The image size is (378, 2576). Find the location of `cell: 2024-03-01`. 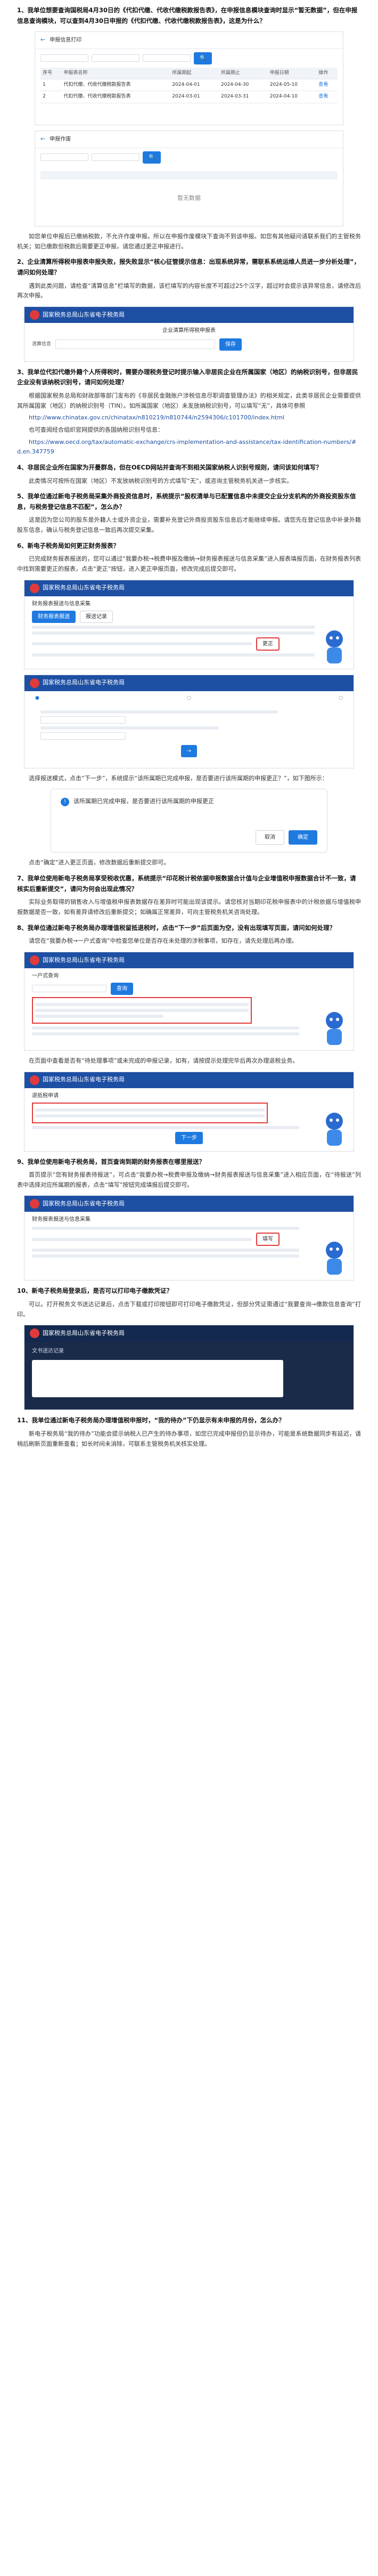

cell: 2024-03-01 is located at coordinates (194, 97).